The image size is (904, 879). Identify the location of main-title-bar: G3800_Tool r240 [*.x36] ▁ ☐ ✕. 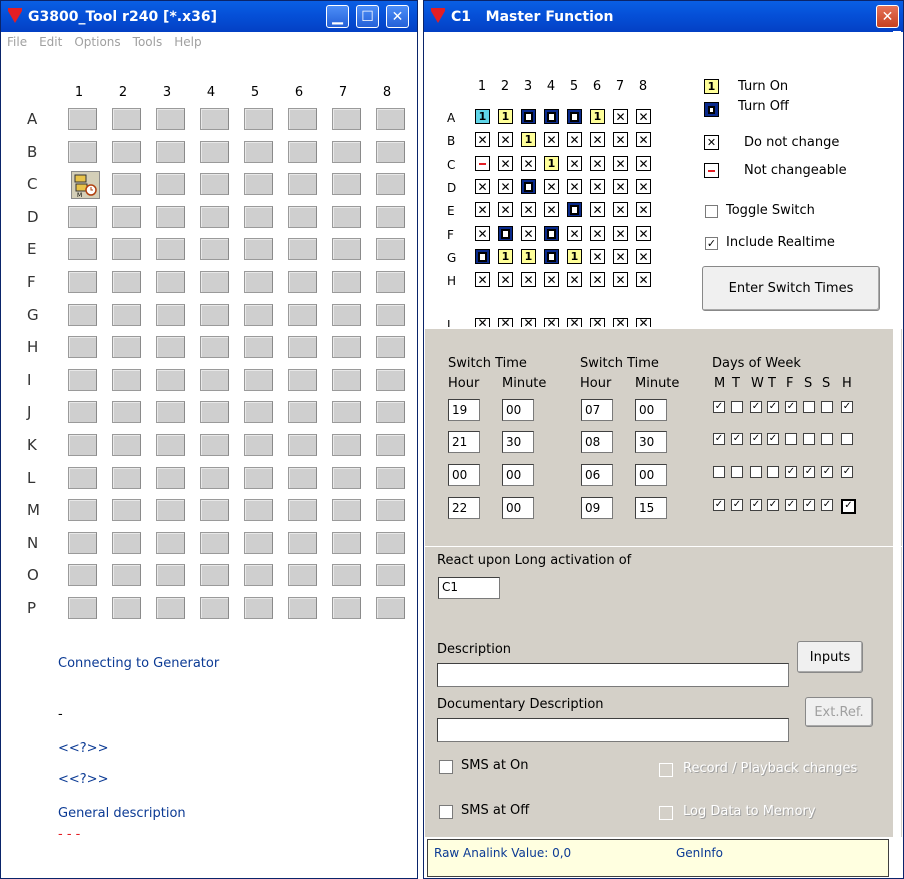
(209, 16).